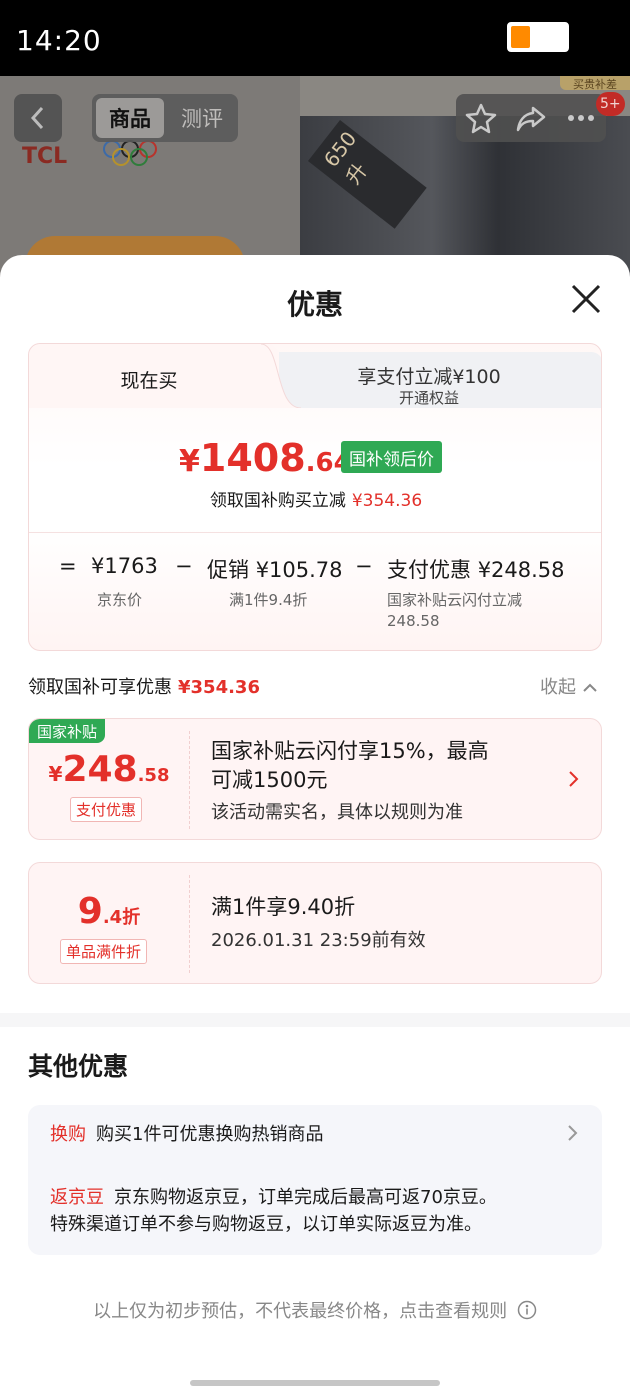  I want to click on gov-subsidy-tag: 国家补贴, so click(67, 731).